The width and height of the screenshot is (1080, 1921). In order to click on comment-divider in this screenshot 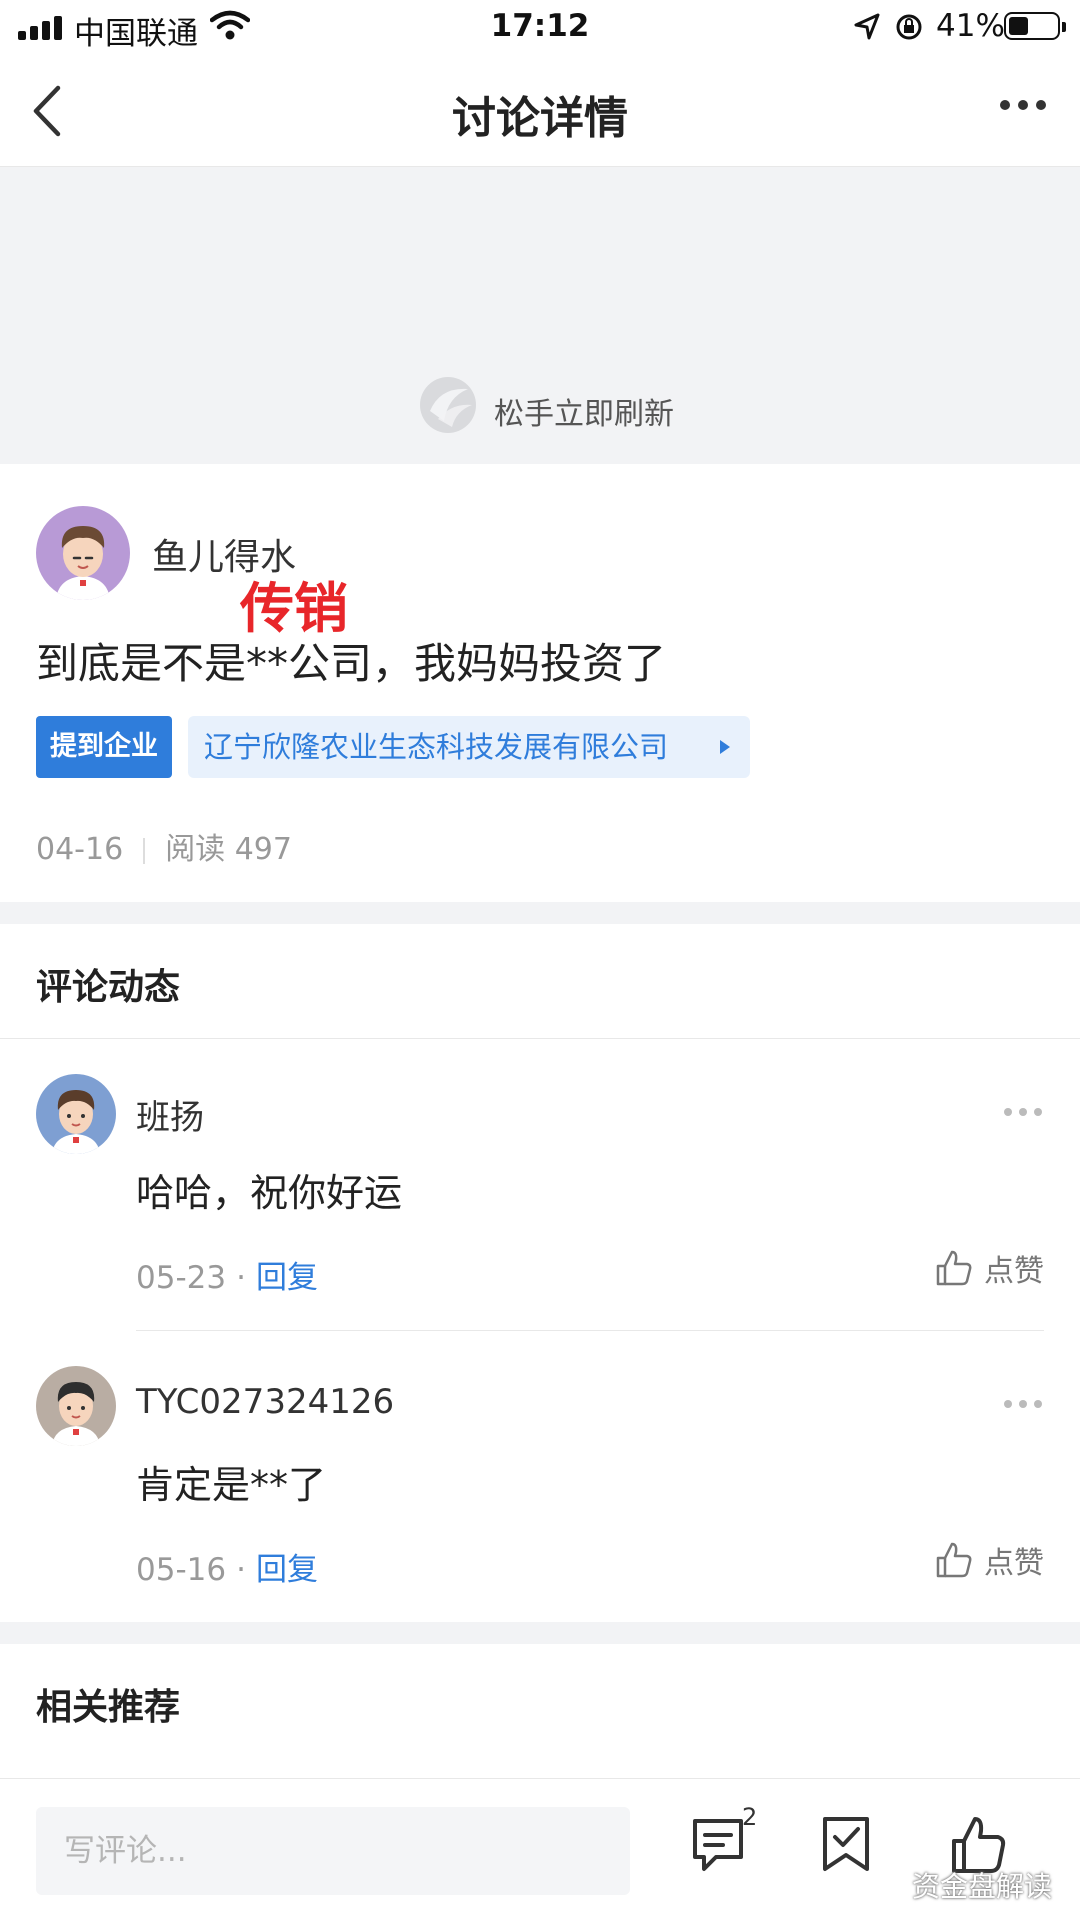, I will do `click(590, 1330)`.